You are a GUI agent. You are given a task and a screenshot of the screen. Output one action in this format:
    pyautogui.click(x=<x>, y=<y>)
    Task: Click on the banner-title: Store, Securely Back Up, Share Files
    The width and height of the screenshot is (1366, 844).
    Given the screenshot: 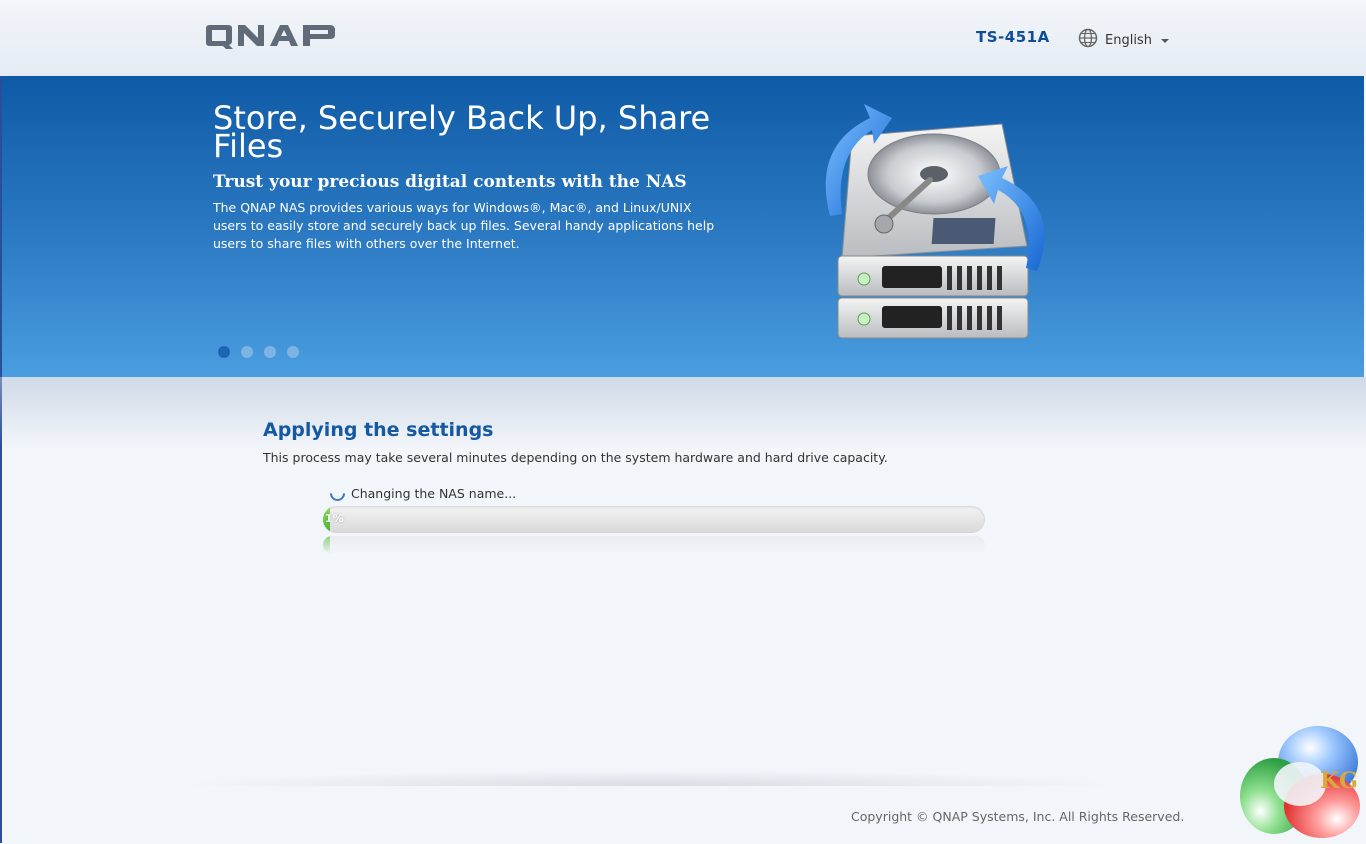 What is the action you would take?
    pyautogui.click(x=462, y=132)
    